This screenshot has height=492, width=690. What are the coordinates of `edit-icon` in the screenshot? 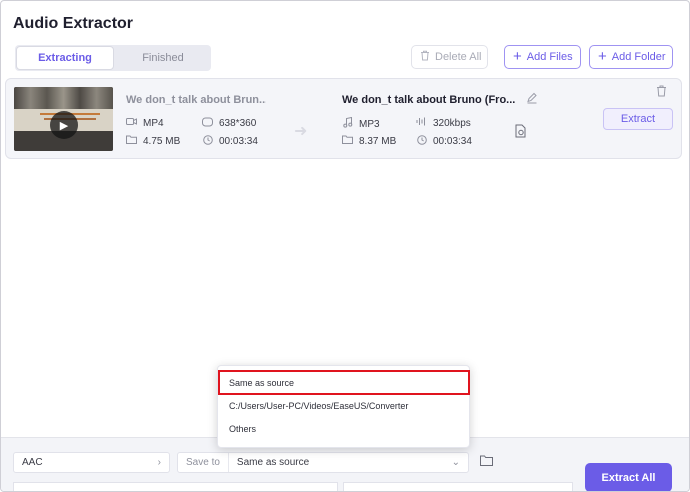 It's located at (532, 99).